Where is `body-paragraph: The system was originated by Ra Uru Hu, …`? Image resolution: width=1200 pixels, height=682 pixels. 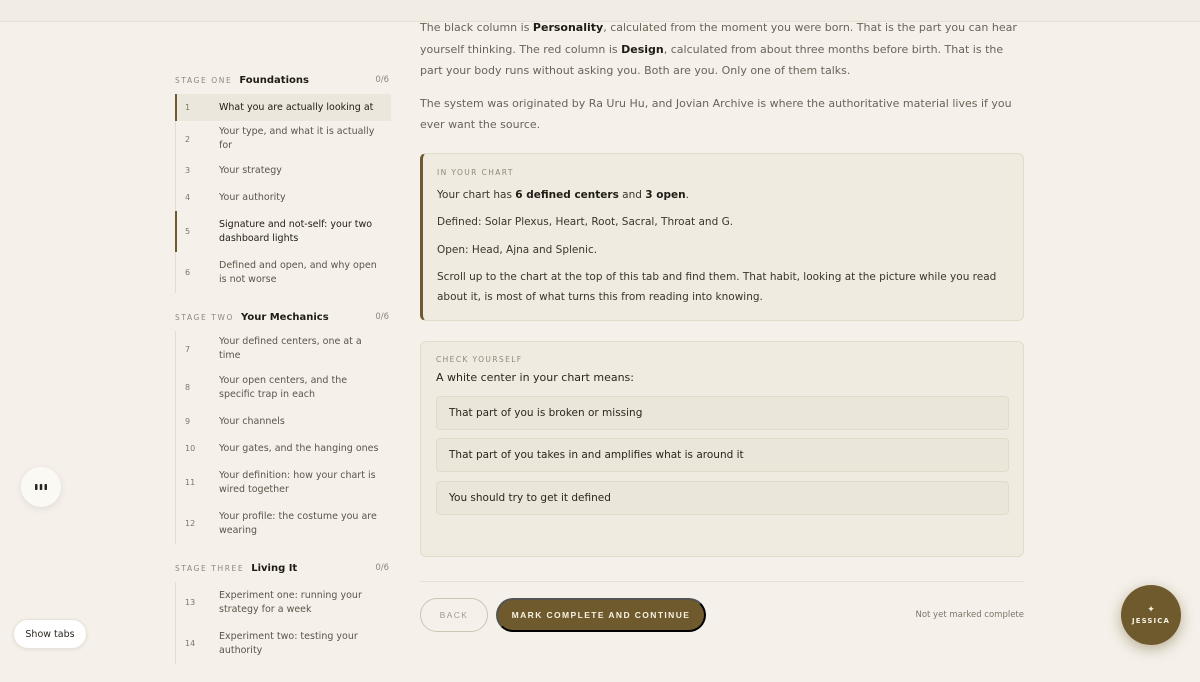
body-paragraph: The system was originated by Ra Uru Hu, … is located at coordinates (716, 114).